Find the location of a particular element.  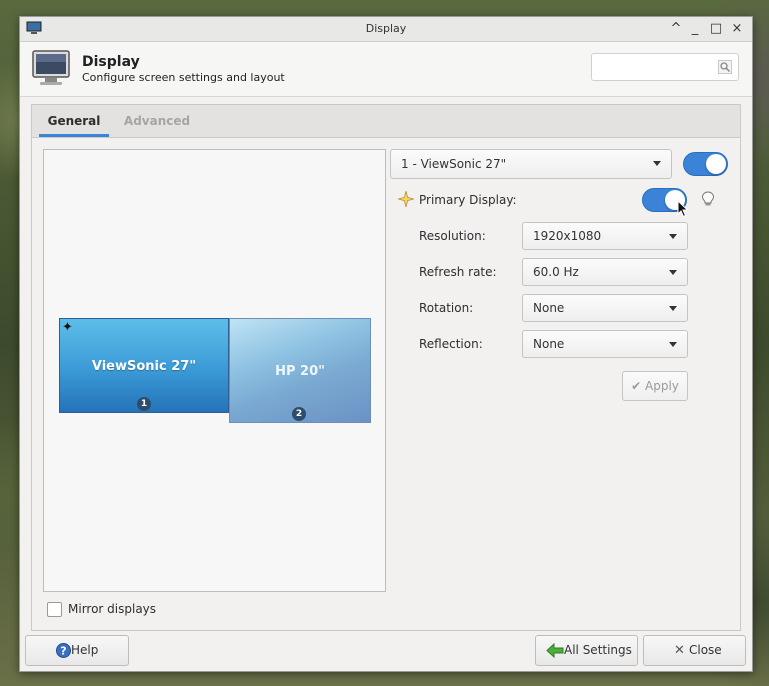

display-selector-value: 1 - ViewSonic 27" is located at coordinates (454, 164).